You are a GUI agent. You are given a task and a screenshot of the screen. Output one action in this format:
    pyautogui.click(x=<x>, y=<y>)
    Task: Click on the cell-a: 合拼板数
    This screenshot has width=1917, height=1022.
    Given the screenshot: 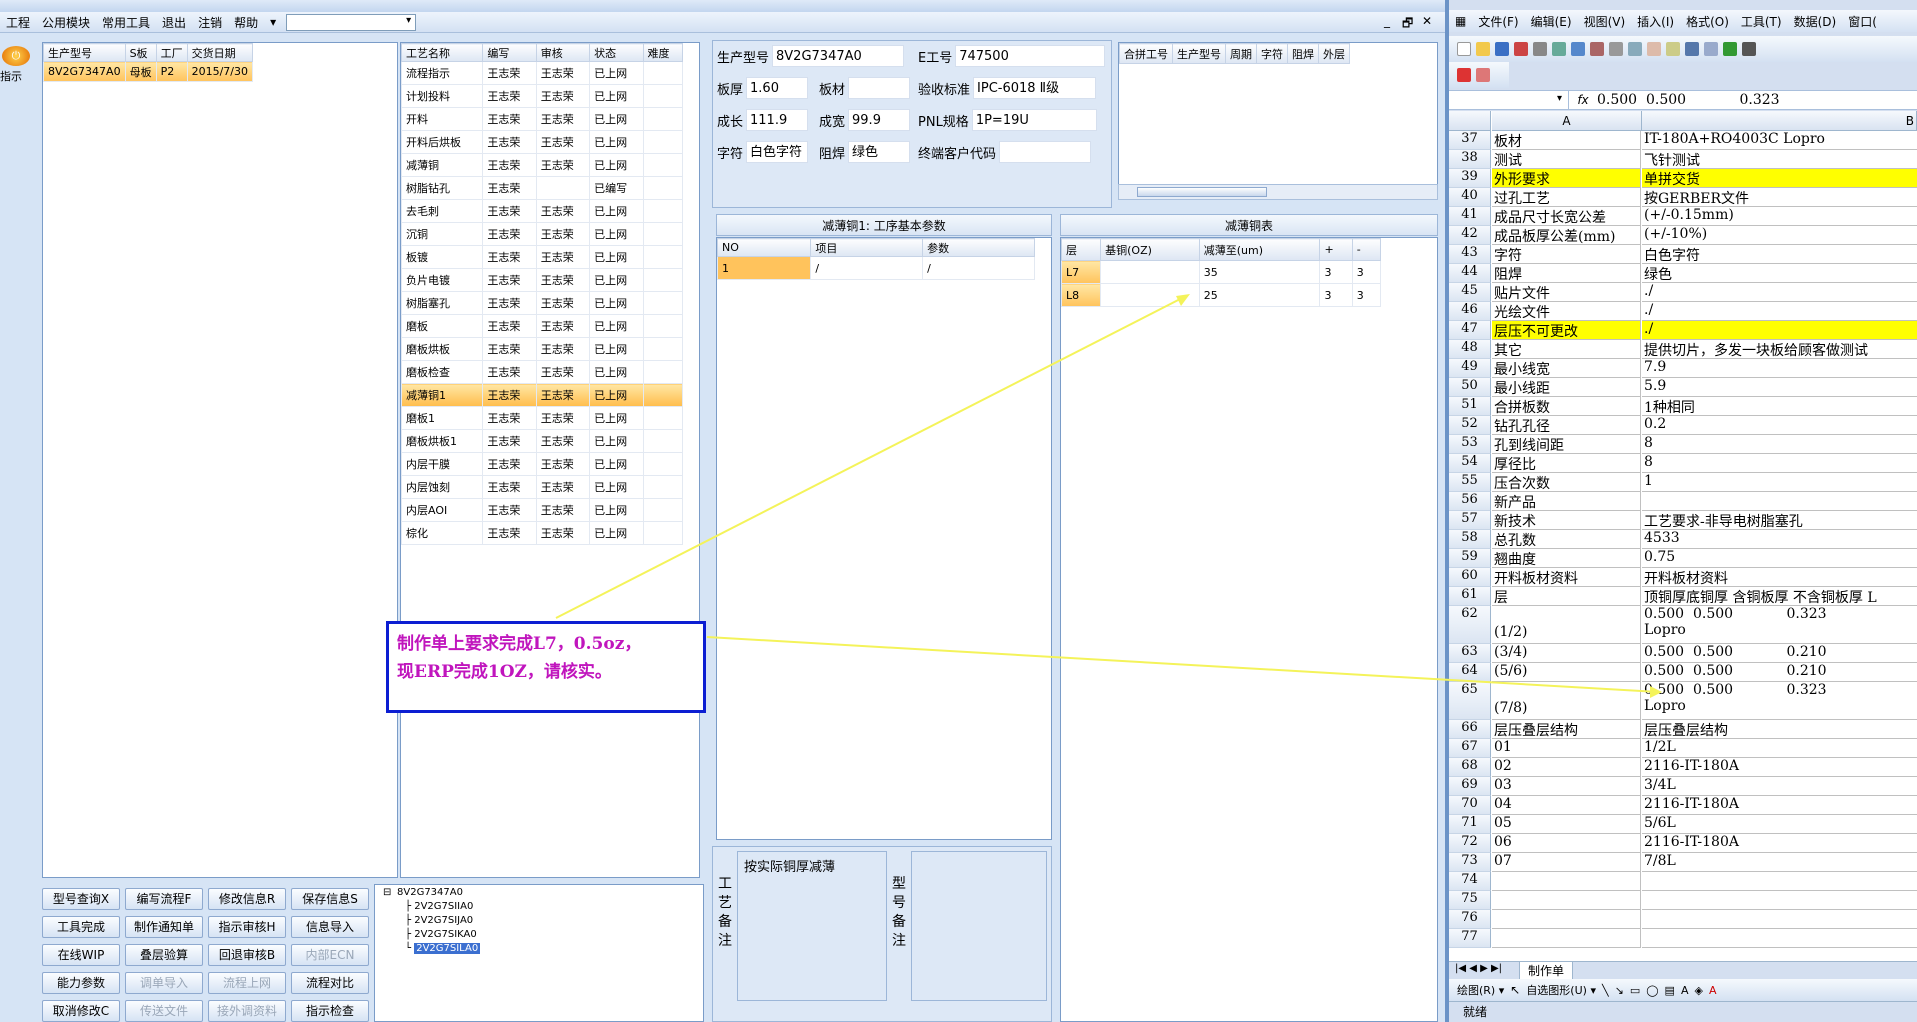 What is the action you would take?
    pyautogui.click(x=1566, y=406)
    